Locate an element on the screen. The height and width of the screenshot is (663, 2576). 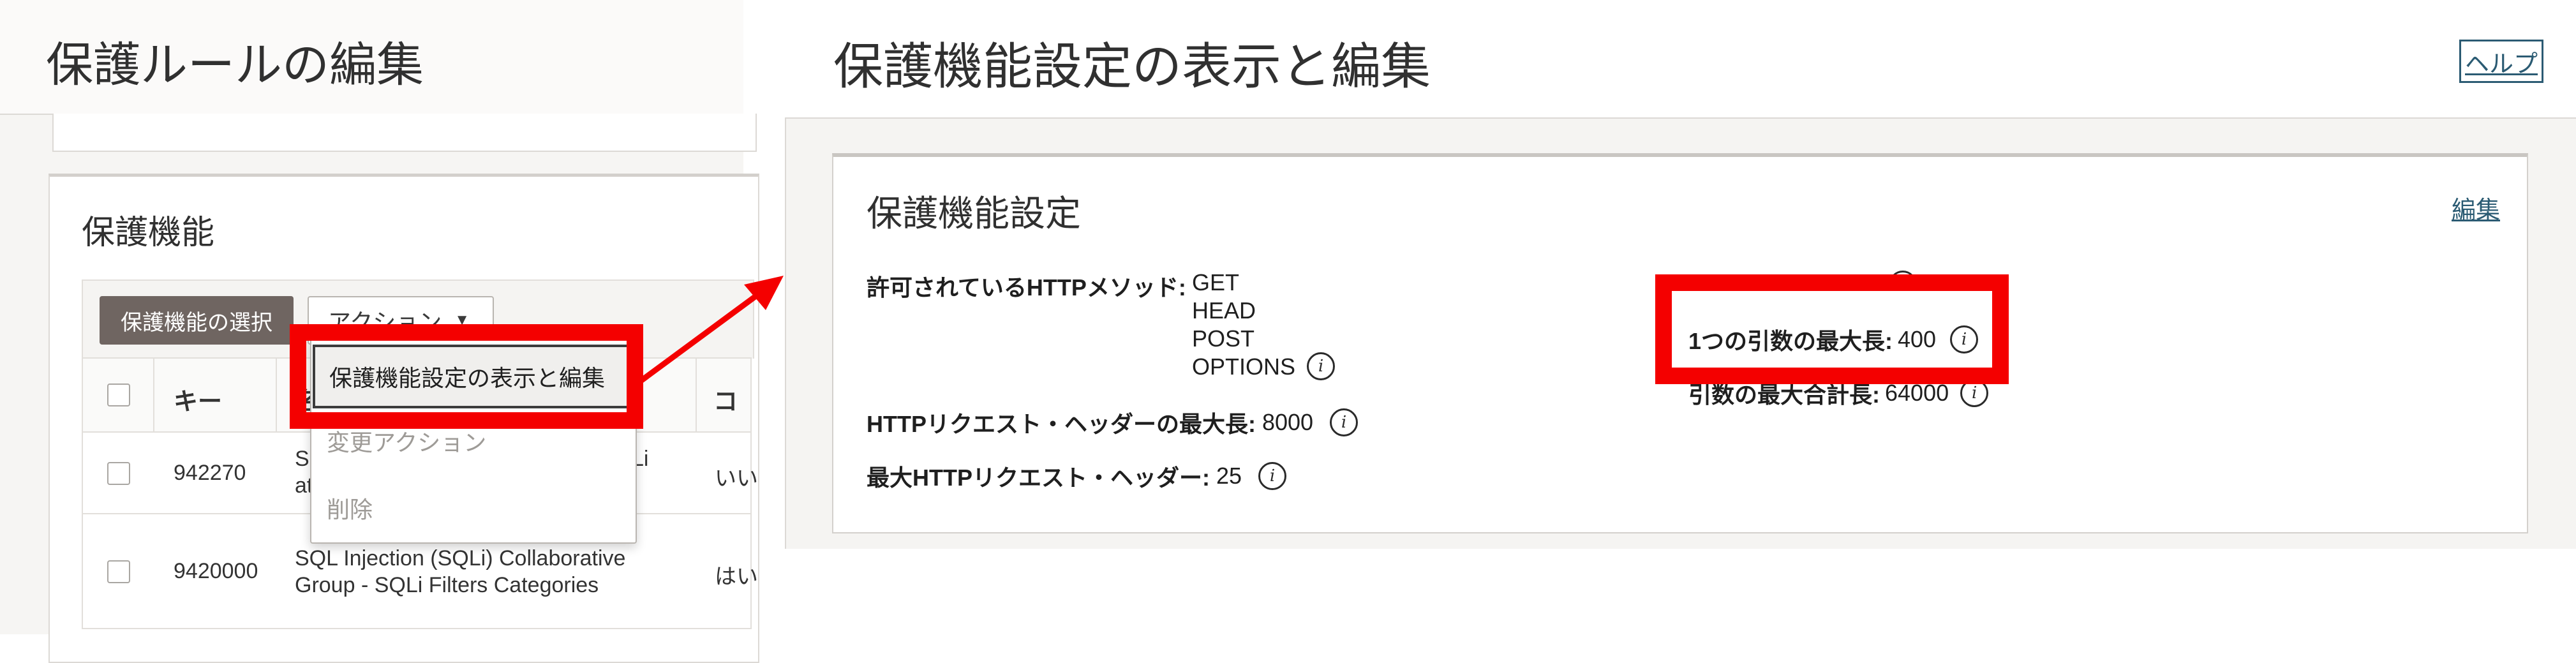
max-headers-field: 最大HTTPリクエスト・ヘッダー: 25 i is located at coordinates (1077, 476).